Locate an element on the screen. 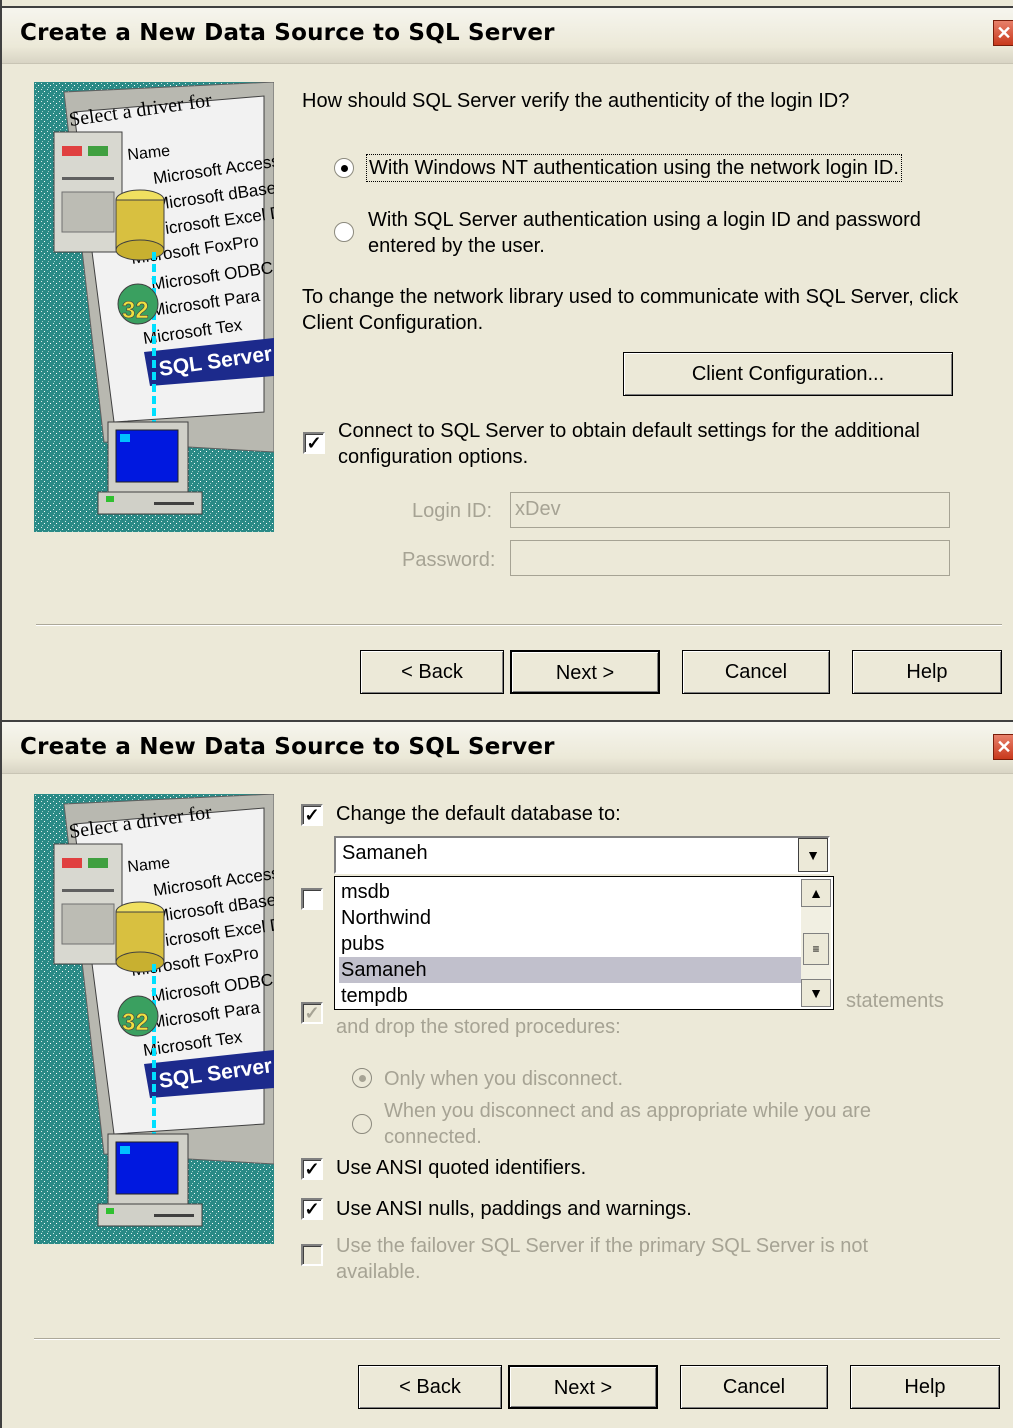  failover-checkbox is located at coordinates (312, 1255).